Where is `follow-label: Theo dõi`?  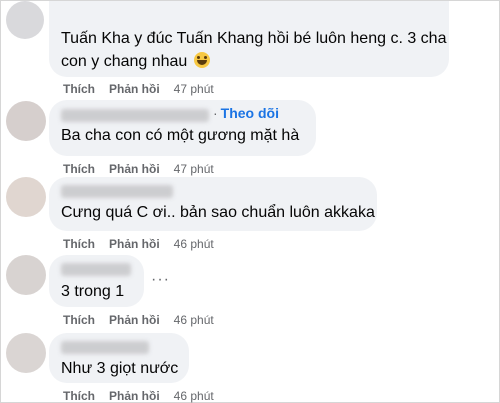
follow-label: Theo dõi is located at coordinates (249, 113).